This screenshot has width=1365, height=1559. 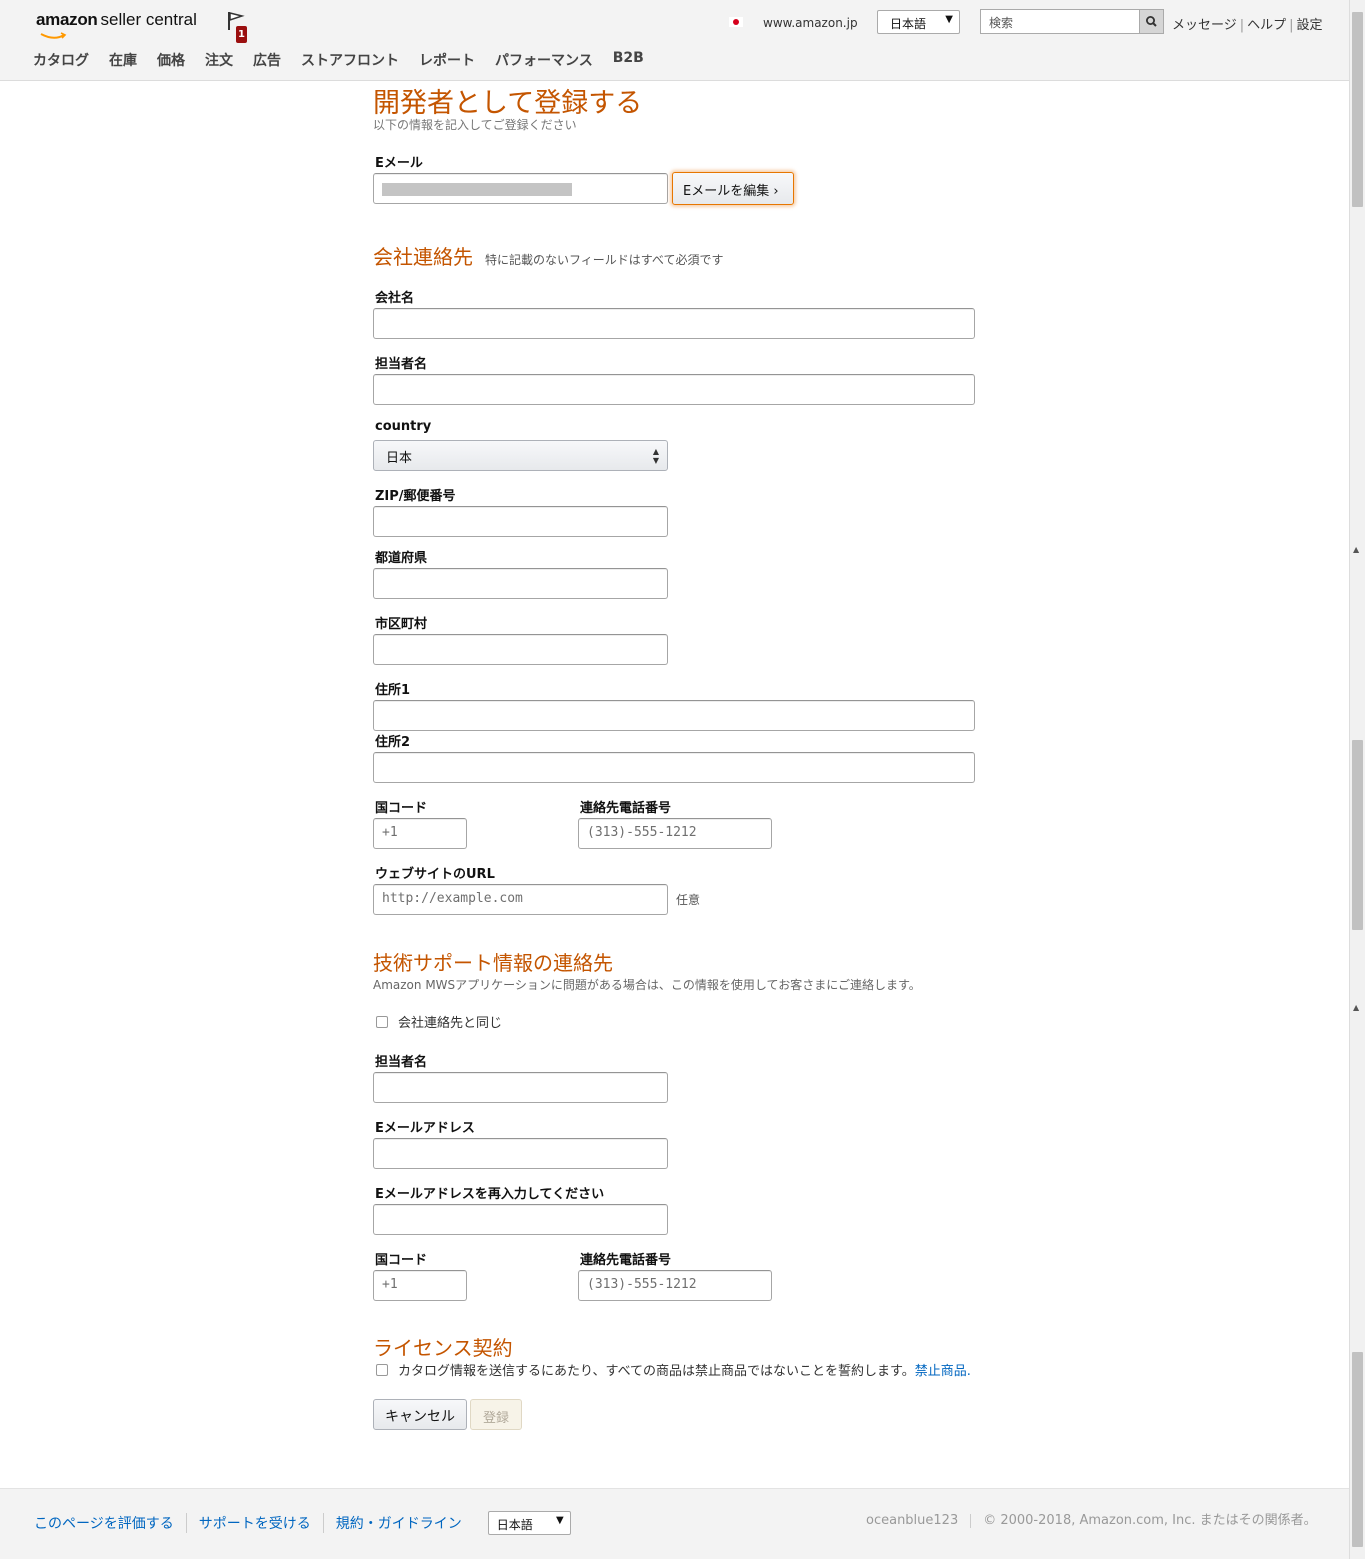 I want to click on page-scrollbar: ▲ ▲, so click(x=1357, y=779).